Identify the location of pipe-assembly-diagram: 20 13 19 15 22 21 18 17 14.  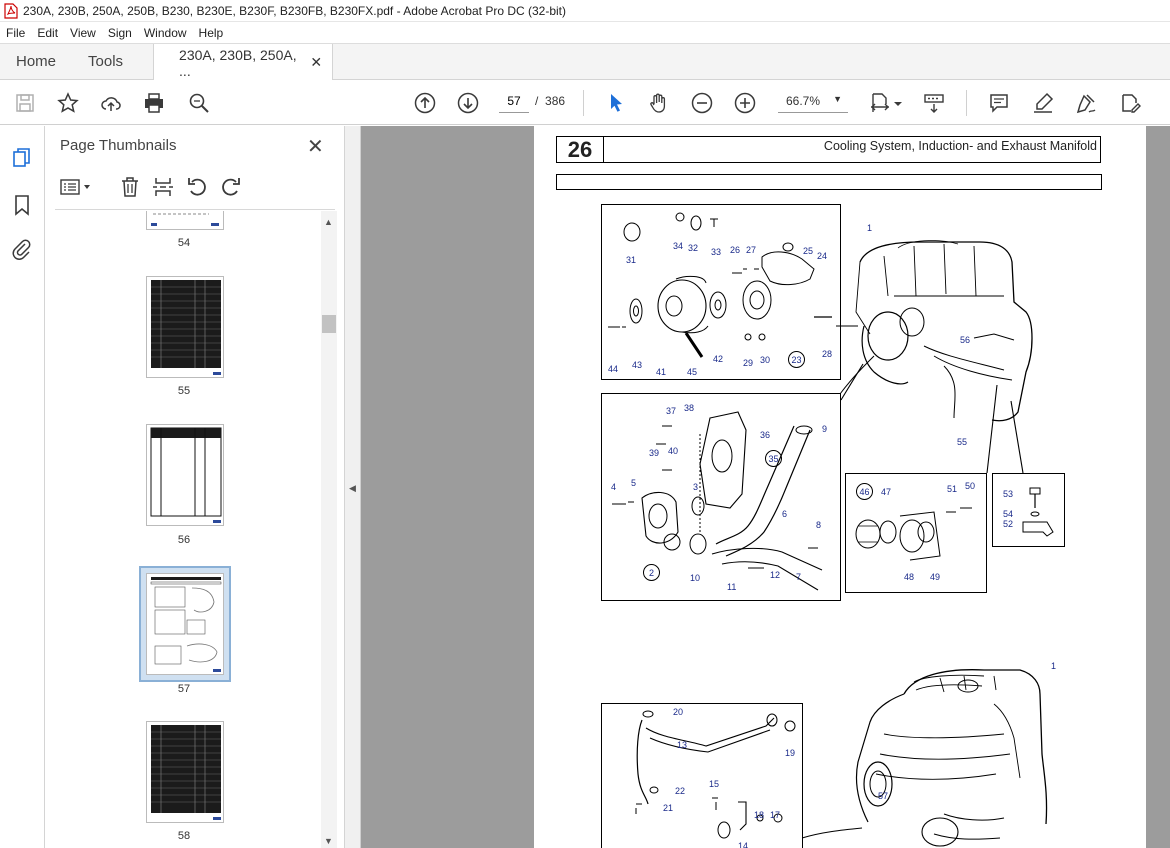
(702, 775).